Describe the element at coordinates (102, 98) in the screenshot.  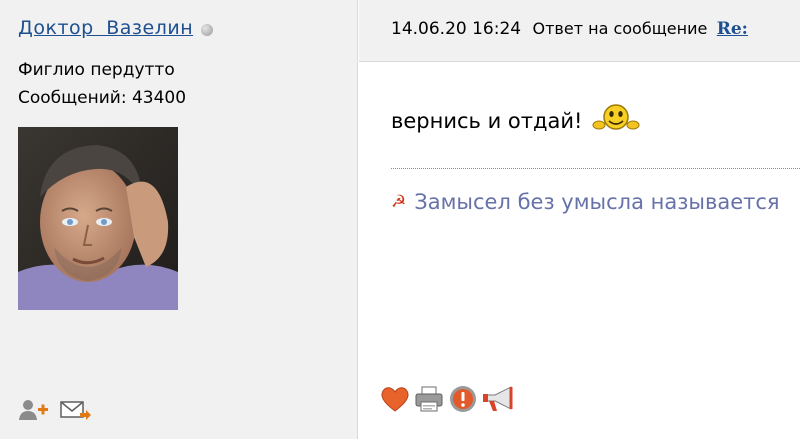
I see `post-count: Сообщений: 43400` at that location.